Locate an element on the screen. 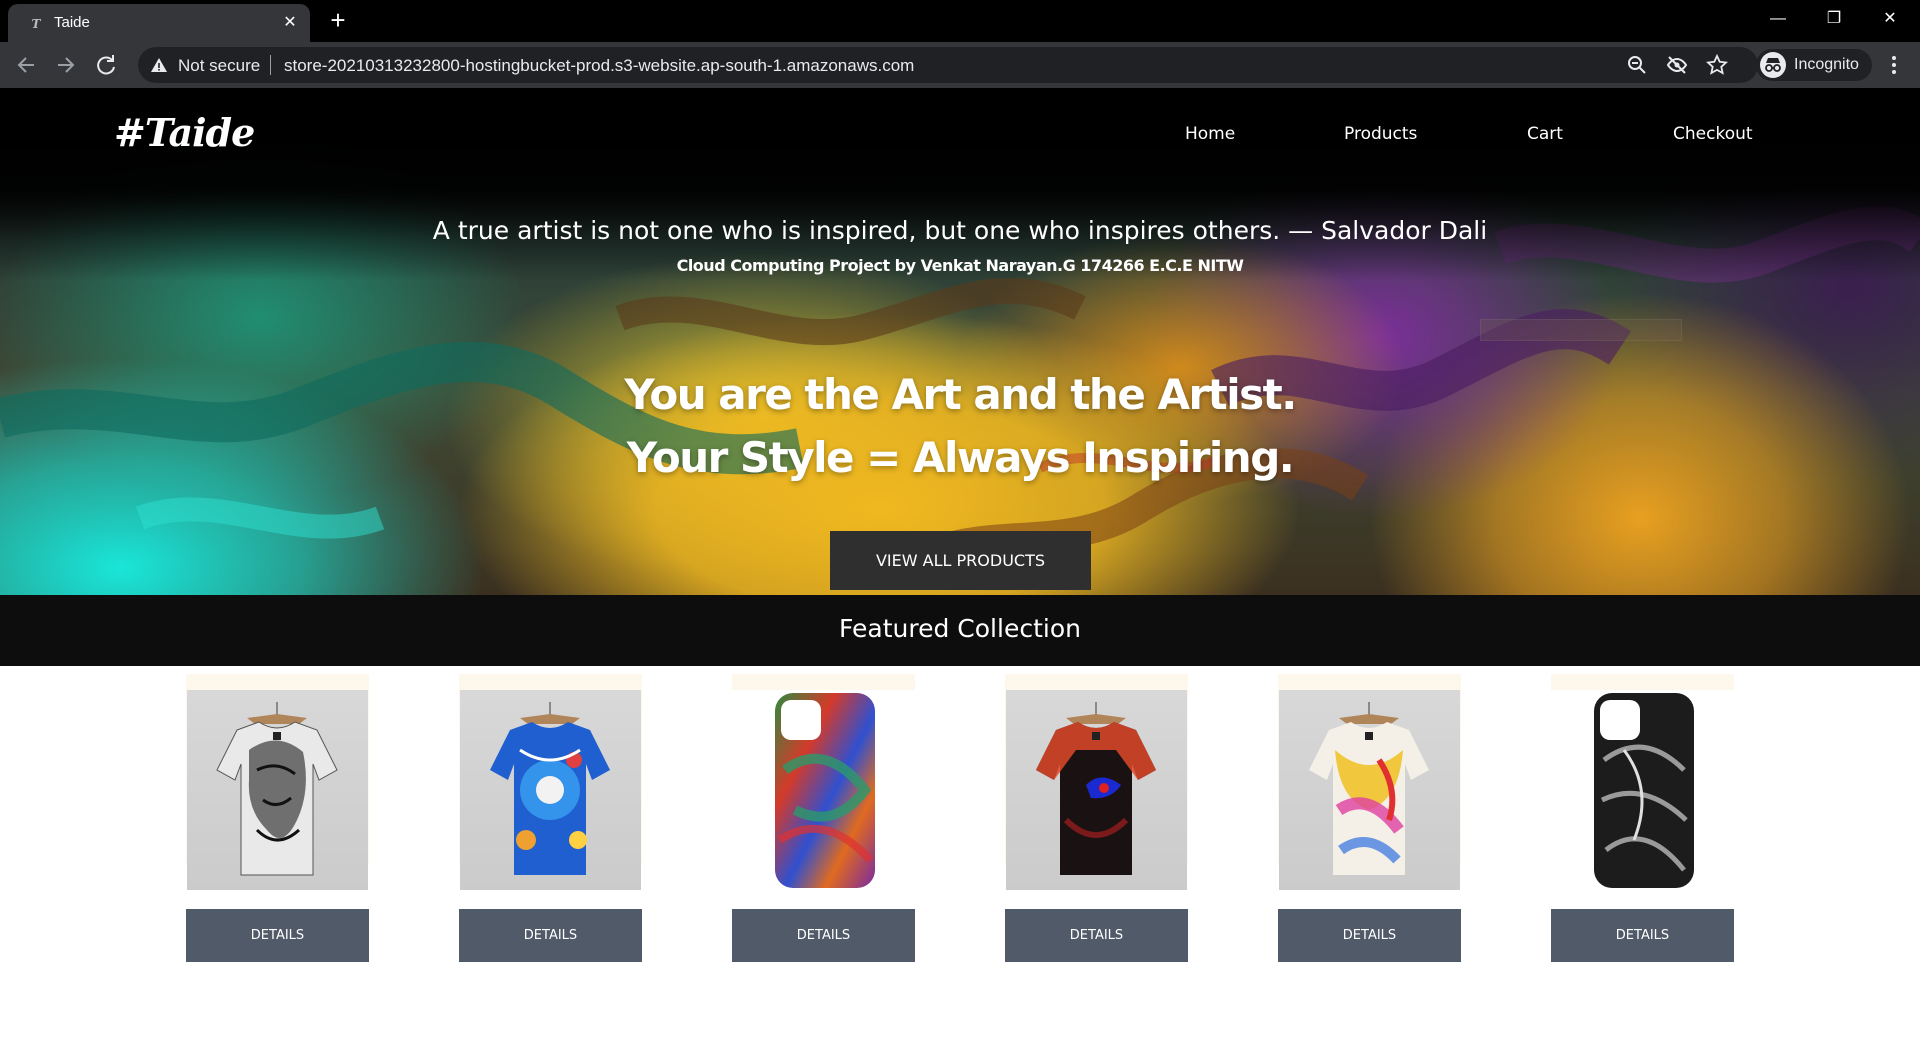 The image size is (1920, 1042). restore-window-button: ❐ is located at coordinates (1834, 19).